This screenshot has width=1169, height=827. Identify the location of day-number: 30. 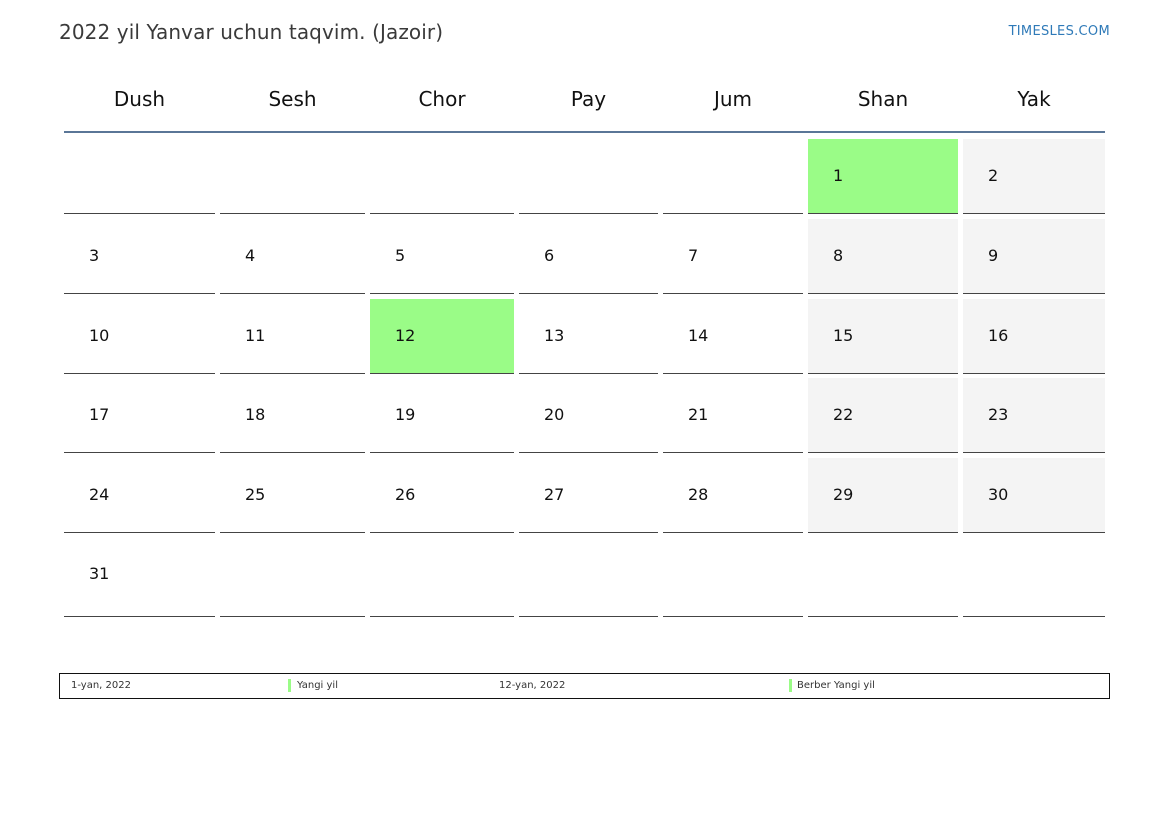
(998, 494).